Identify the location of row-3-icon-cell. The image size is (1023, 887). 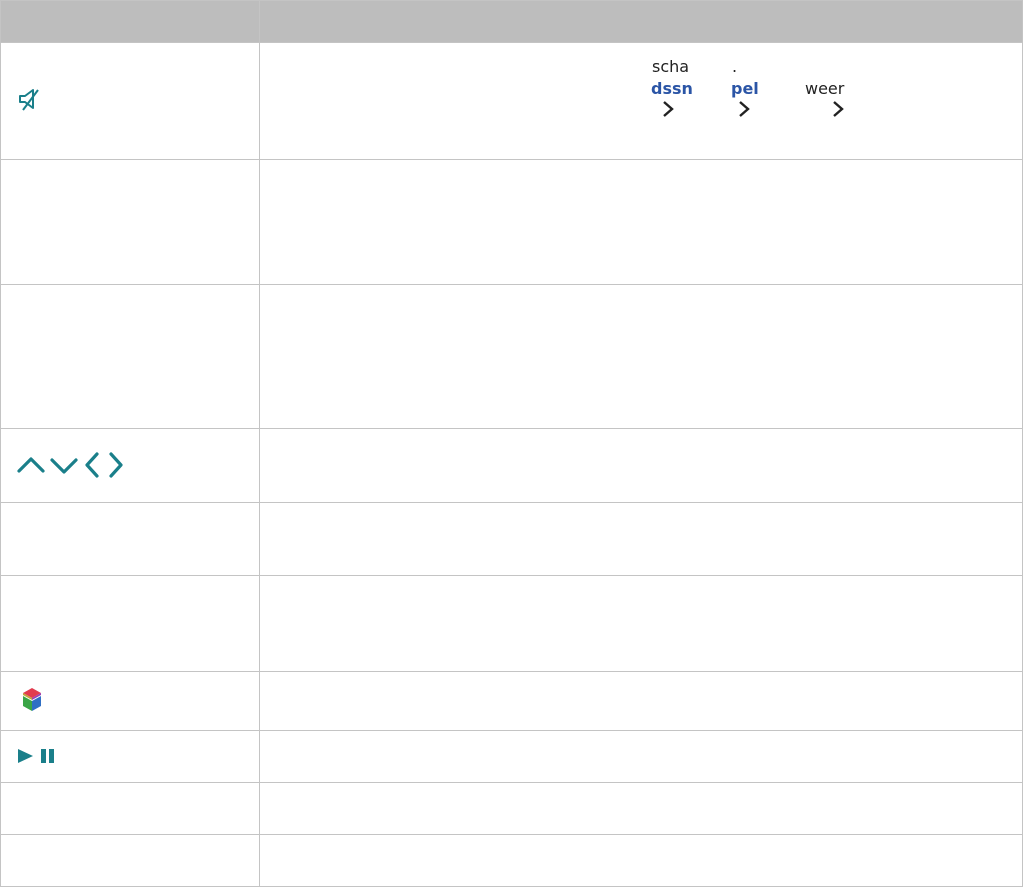
(129, 356).